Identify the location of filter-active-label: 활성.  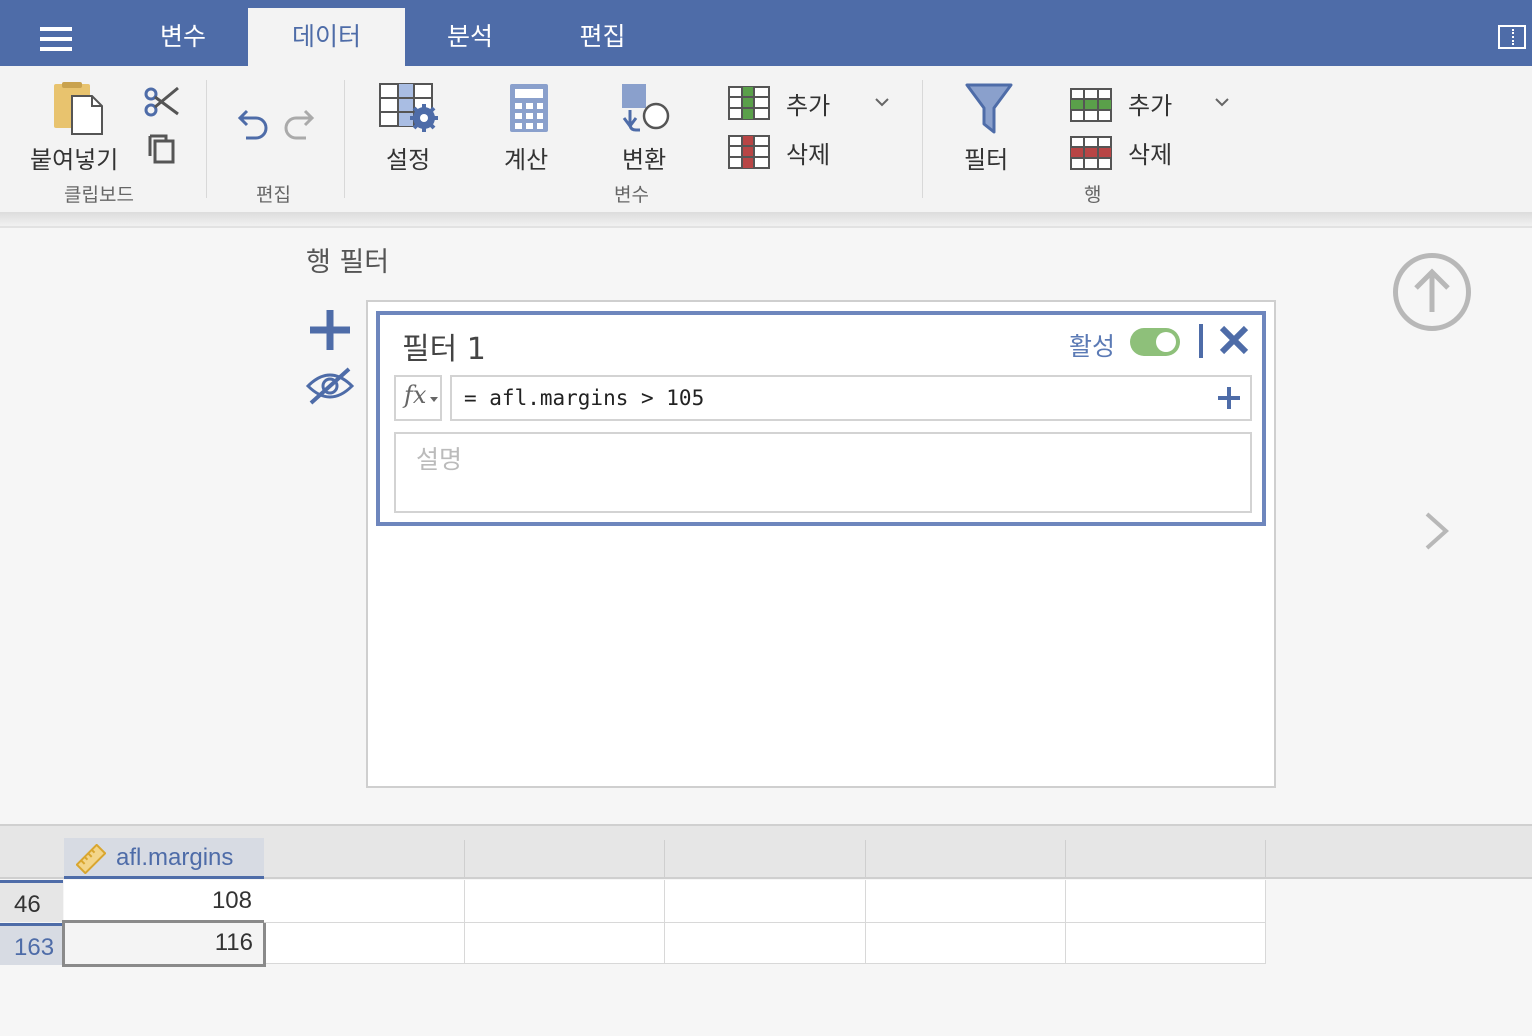
(1092, 346).